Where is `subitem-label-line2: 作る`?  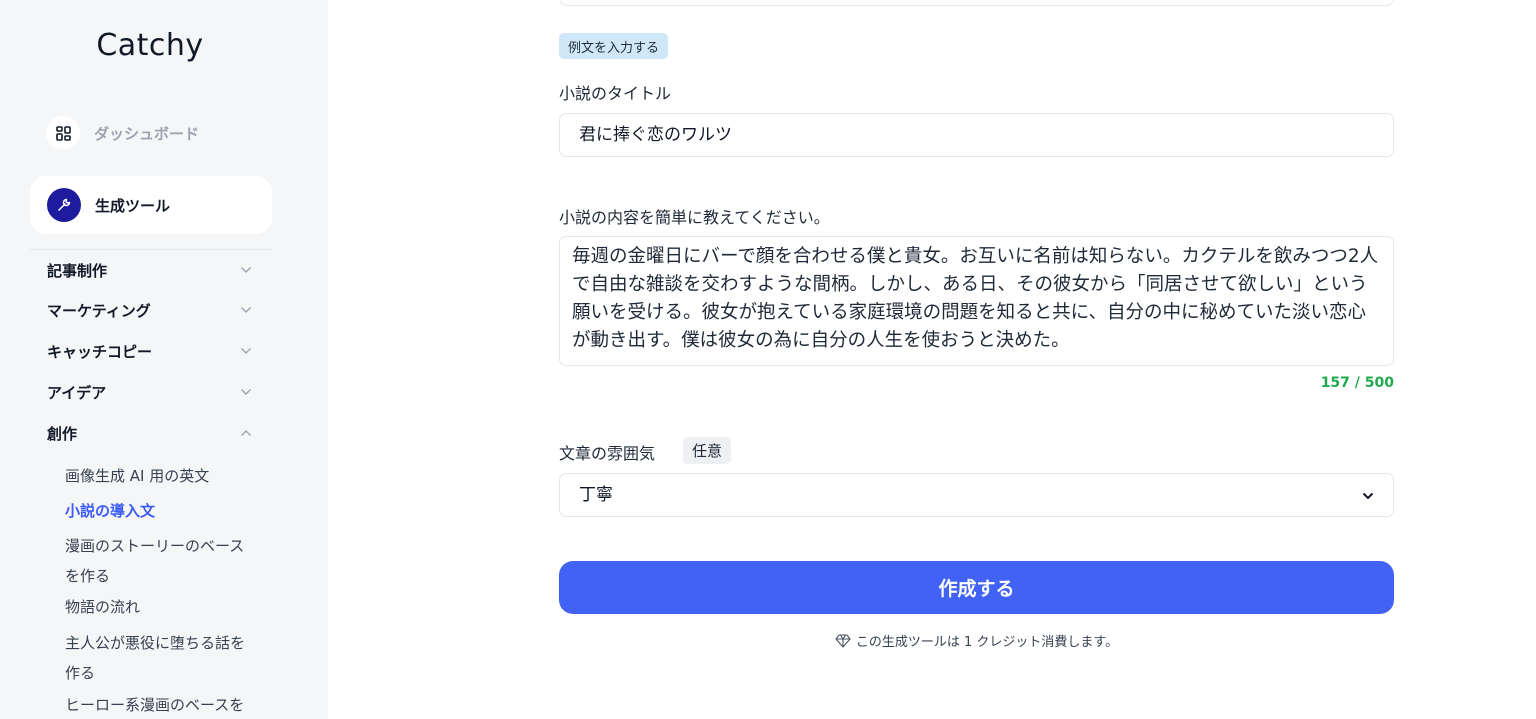 subitem-label-line2: 作る is located at coordinates (80, 673).